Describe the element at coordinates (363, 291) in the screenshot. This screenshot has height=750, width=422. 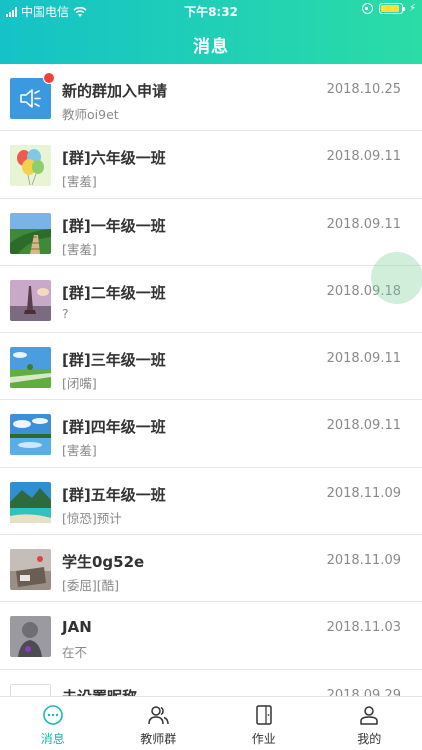
I see `message-date: 2018.09.18` at that location.